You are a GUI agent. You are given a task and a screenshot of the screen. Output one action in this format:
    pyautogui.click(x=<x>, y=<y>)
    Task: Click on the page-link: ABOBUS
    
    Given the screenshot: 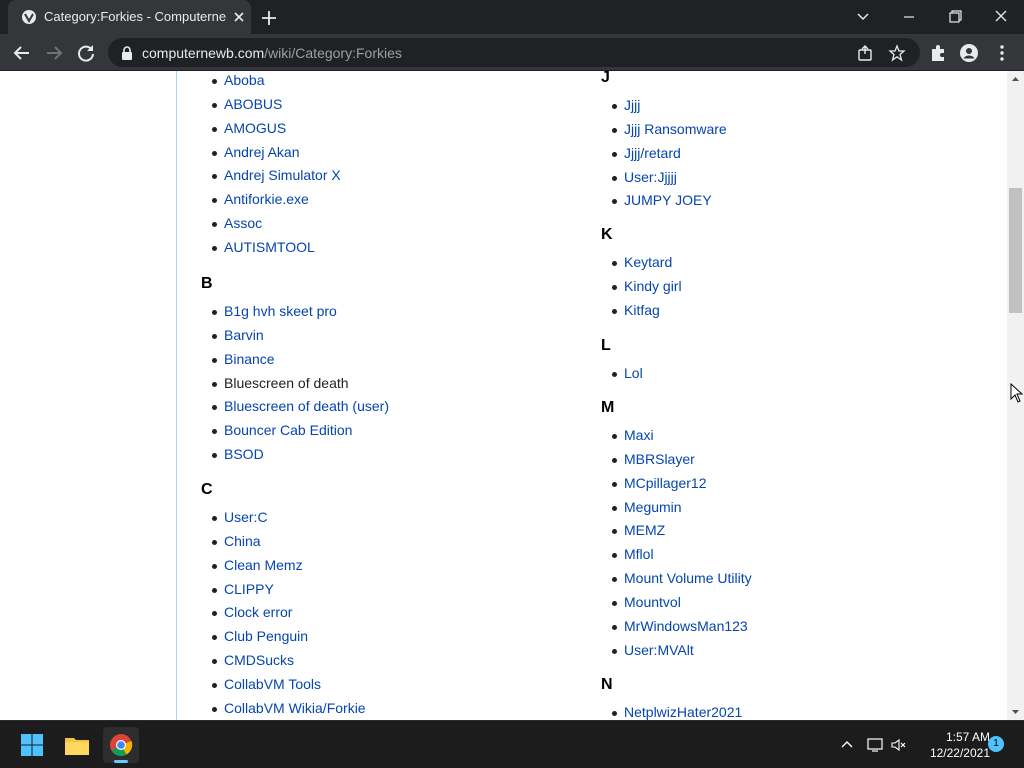 What is the action you would take?
    pyautogui.click(x=253, y=104)
    